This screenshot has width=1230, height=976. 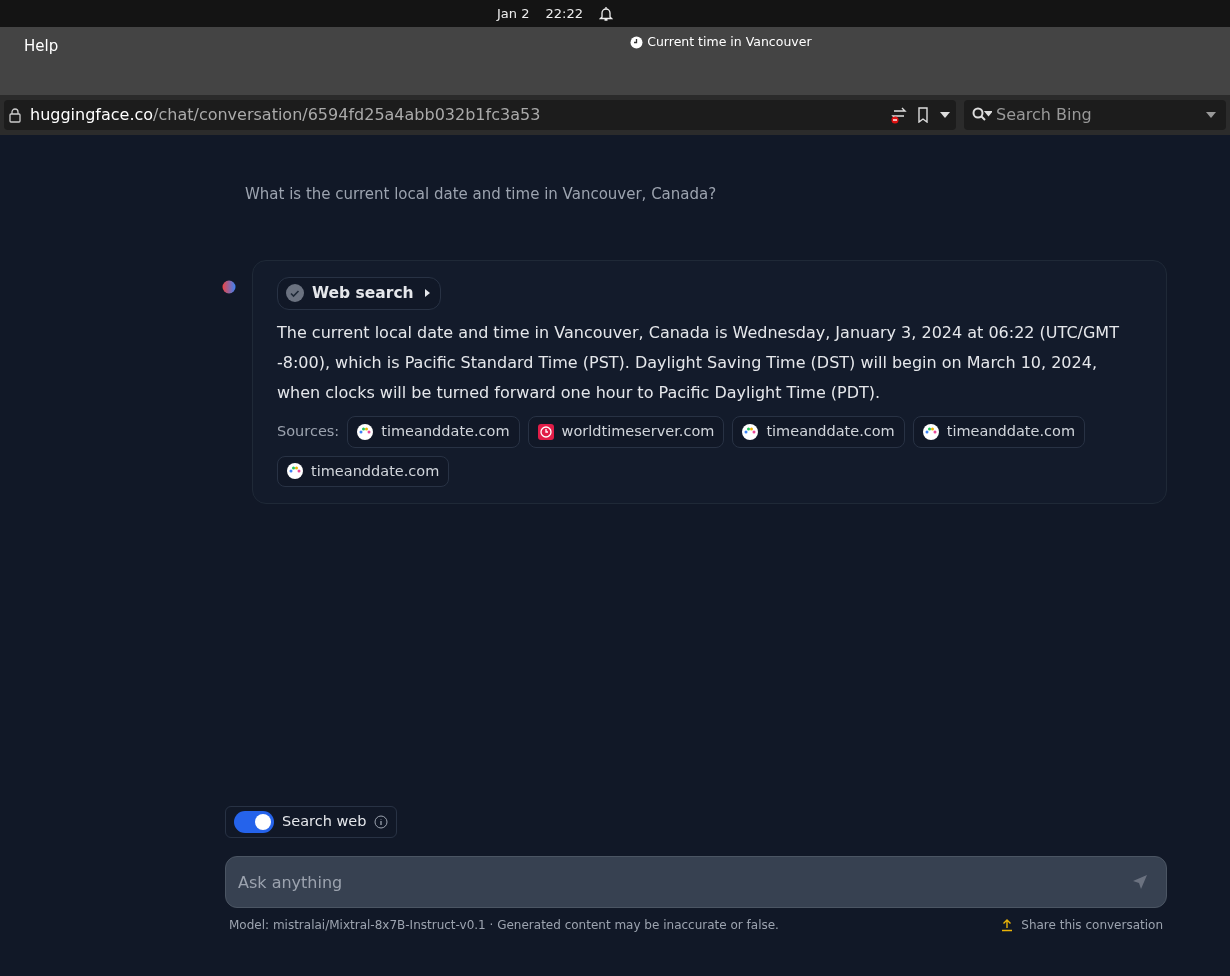 I want to click on upload-icon, so click(x=1007, y=925).